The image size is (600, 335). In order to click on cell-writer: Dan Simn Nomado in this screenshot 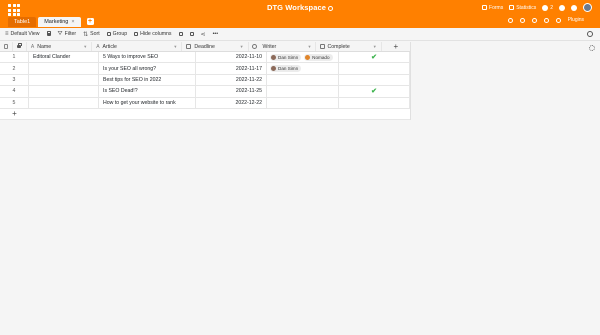, I will do `click(303, 57)`.